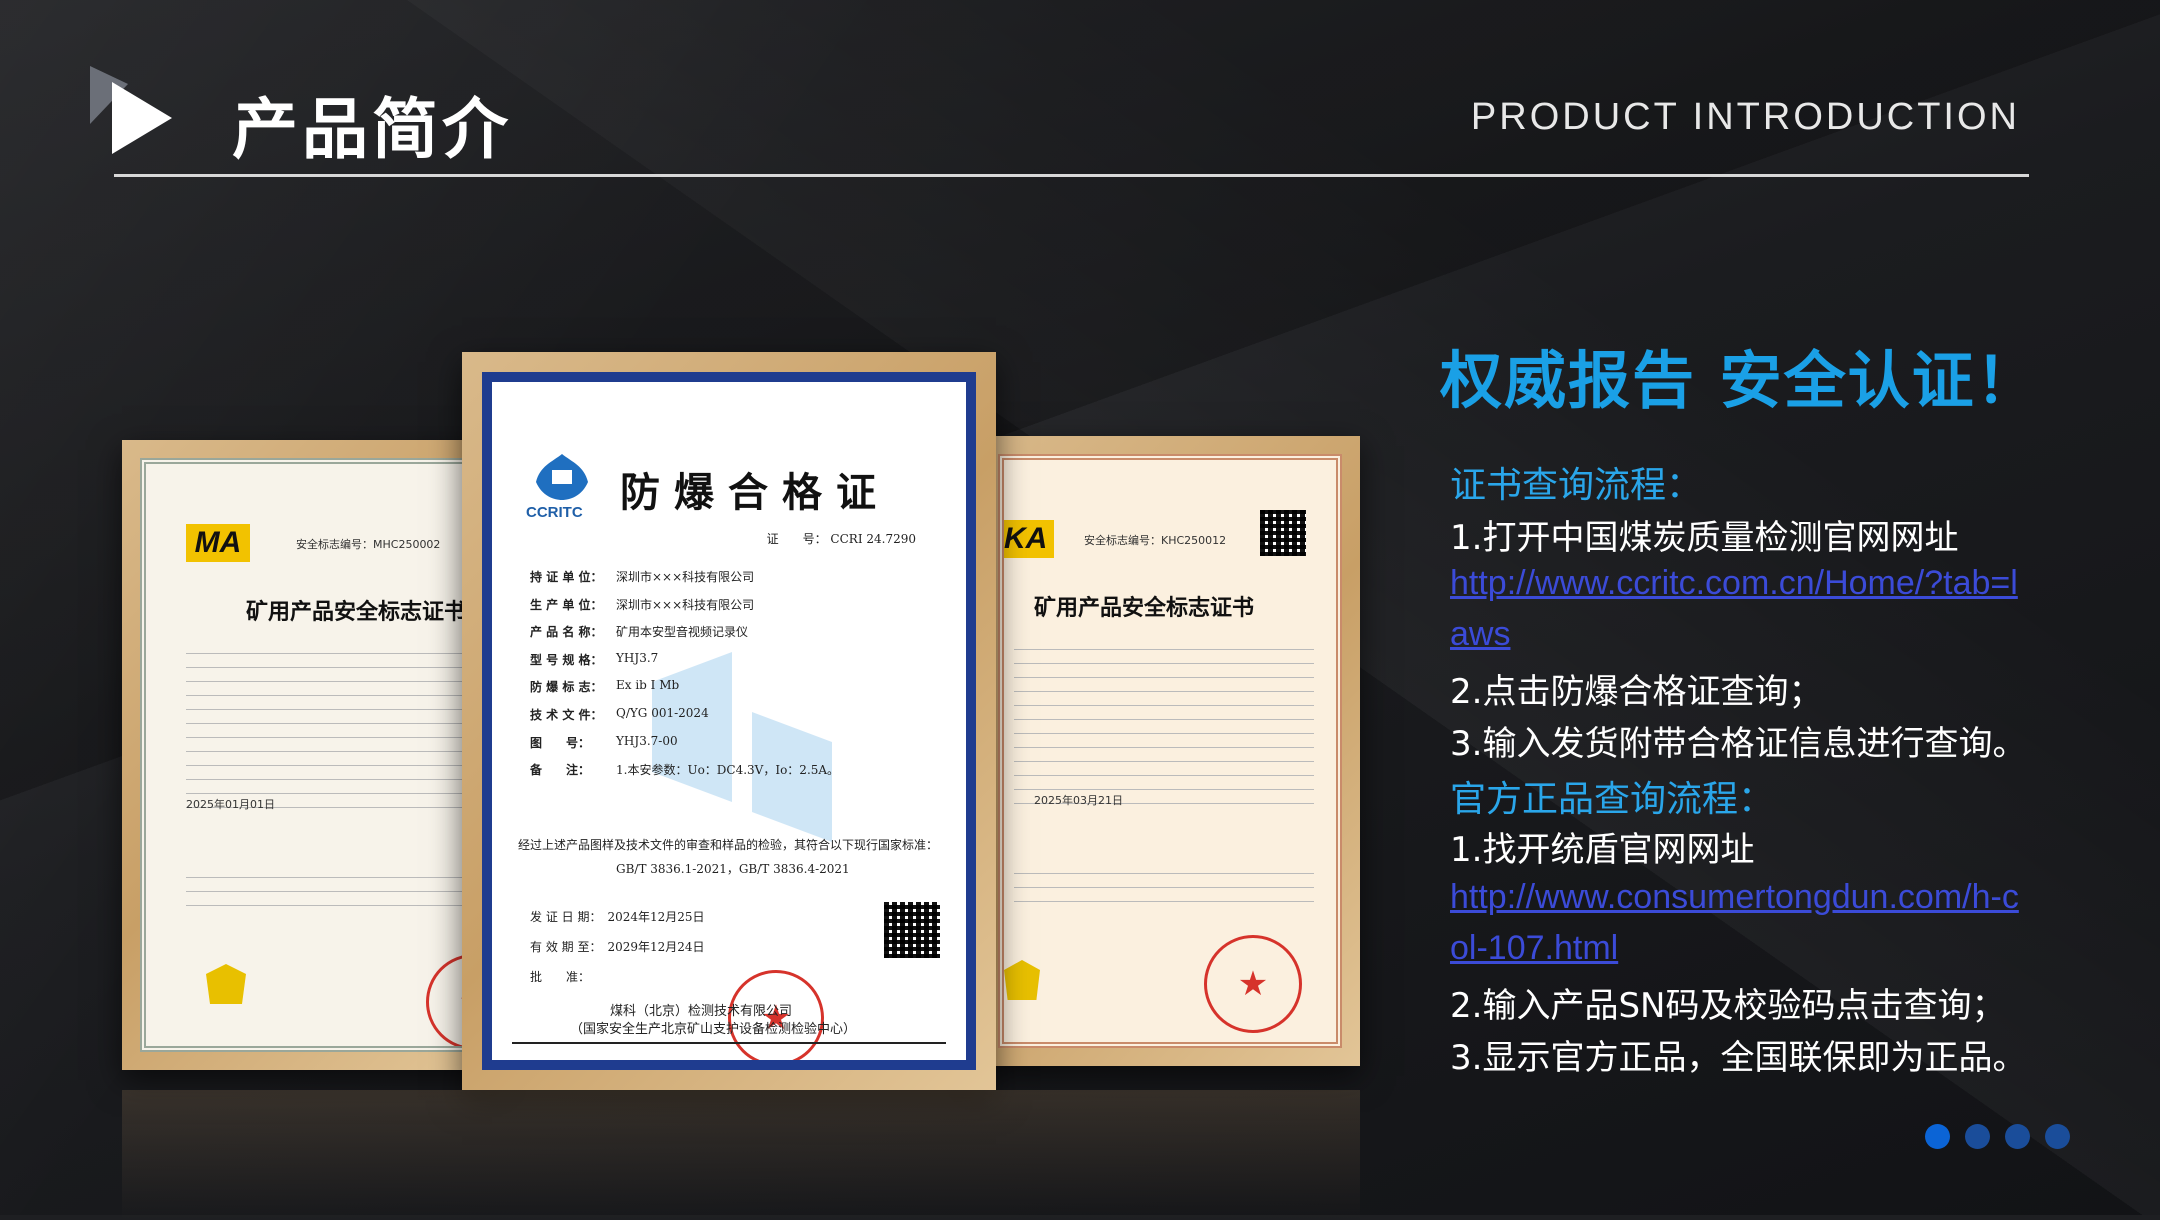 This screenshot has width=2160, height=1220. What do you see at coordinates (755, 492) in the screenshot?
I see `center-cert-title: 防爆合格证` at bounding box center [755, 492].